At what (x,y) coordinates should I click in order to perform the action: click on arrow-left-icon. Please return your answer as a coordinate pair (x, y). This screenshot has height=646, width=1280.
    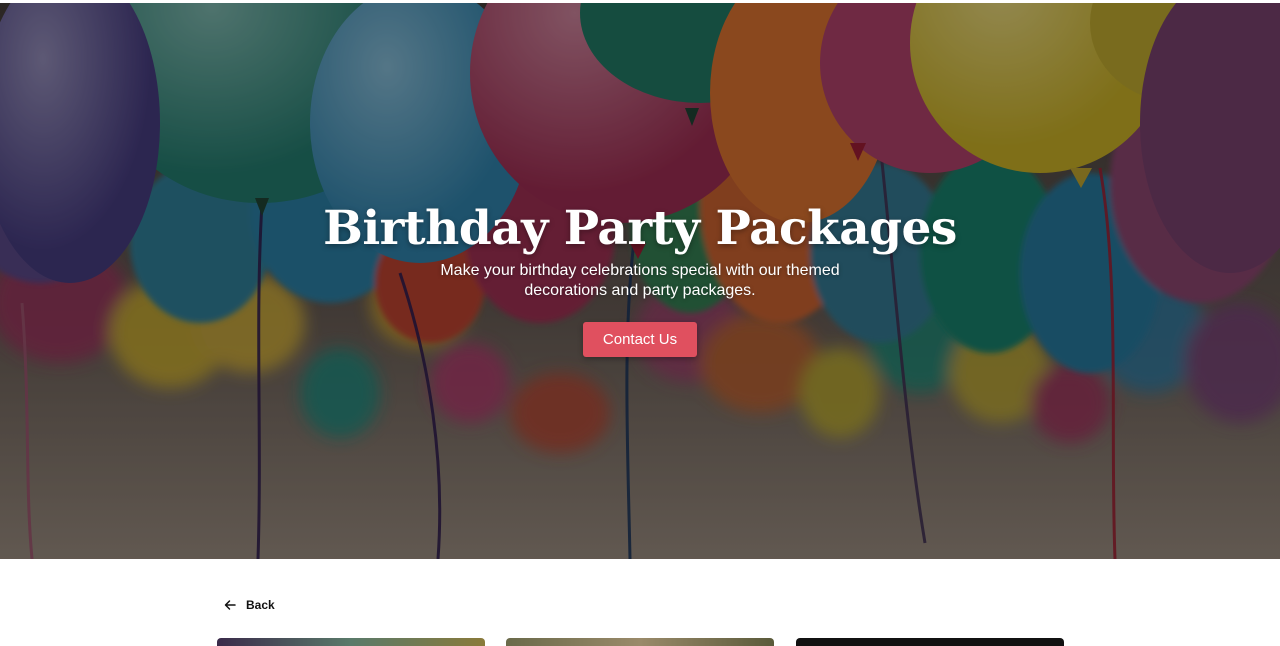
    Looking at the image, I should click on (230, 605).